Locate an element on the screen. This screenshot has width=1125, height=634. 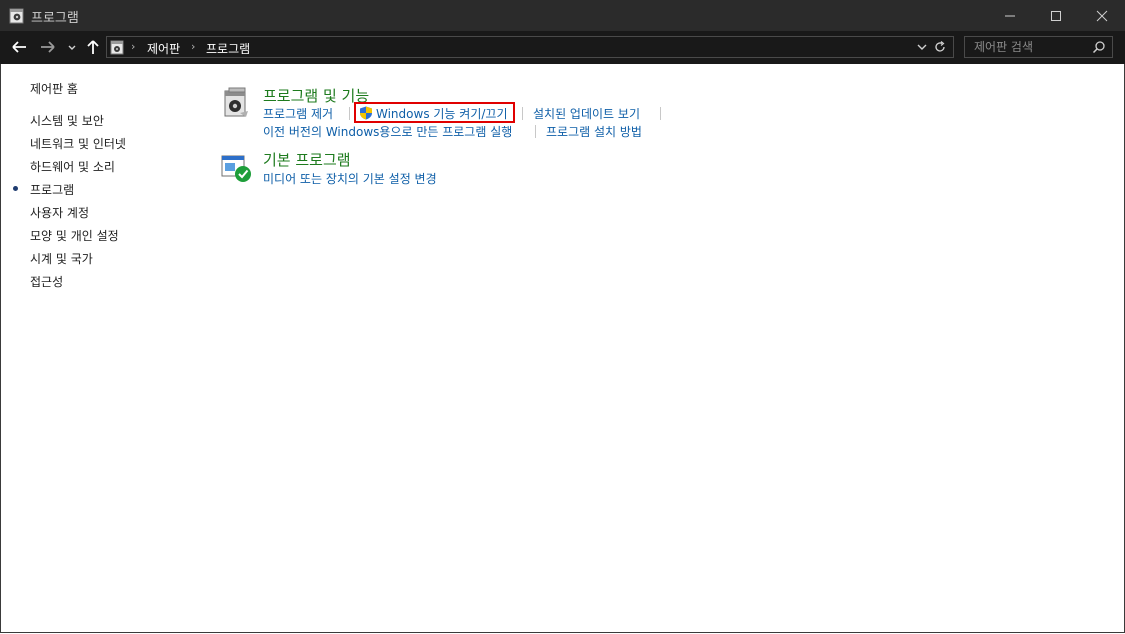
sidebar-item-appearance: 모양 및 개인 설정 is located at coordinates (74, 235).